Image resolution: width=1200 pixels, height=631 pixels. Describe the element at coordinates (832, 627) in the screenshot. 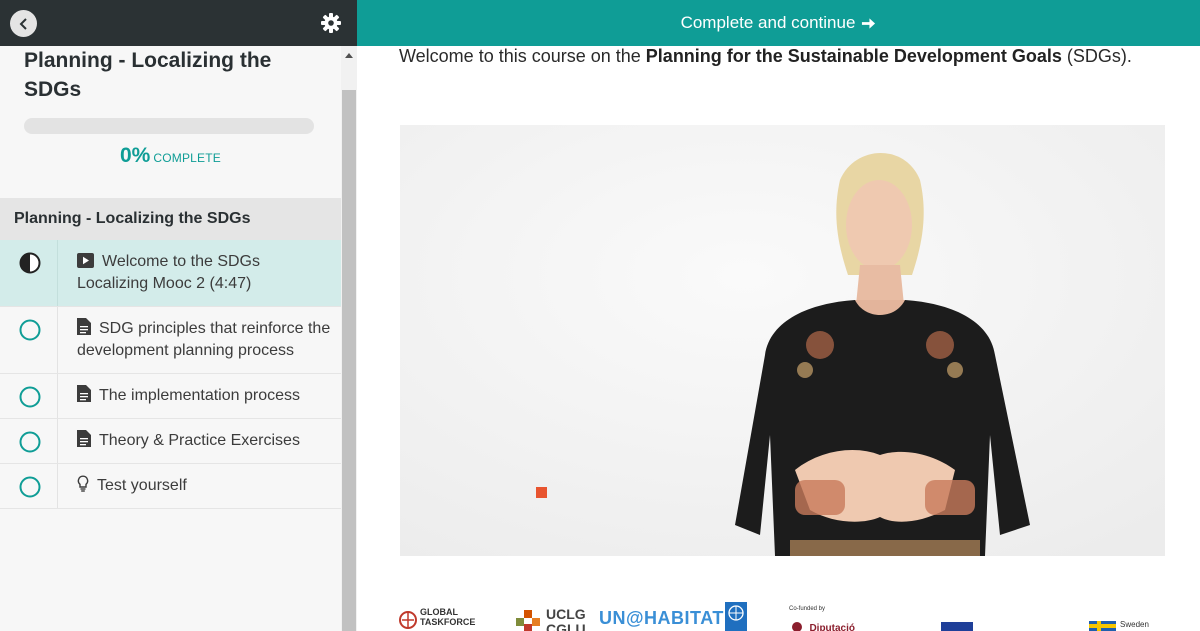

I see `diputacio-text: Diputació` at that location.